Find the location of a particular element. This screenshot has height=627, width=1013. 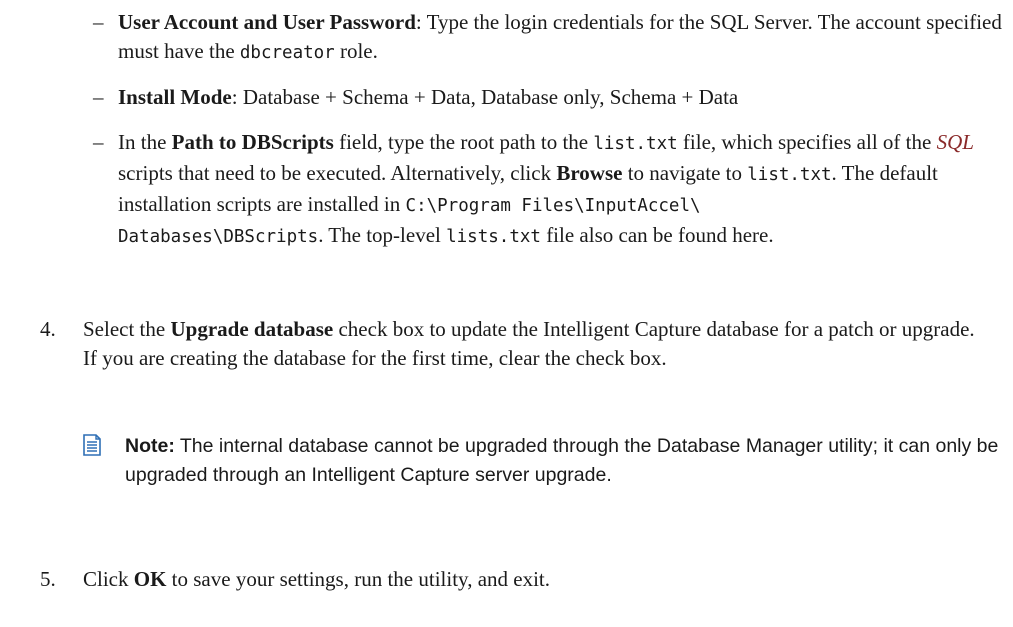

term-ok: OK is located at coordinates (150, 579).